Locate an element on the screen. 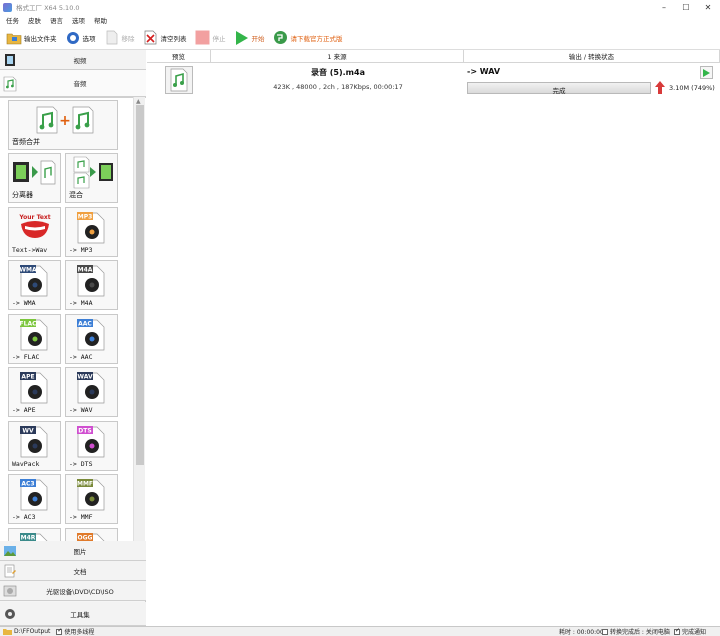 Image resolution: width=720 pixels, height=636 pixels. category-document: 文档 is located at coordinates (73, 571).